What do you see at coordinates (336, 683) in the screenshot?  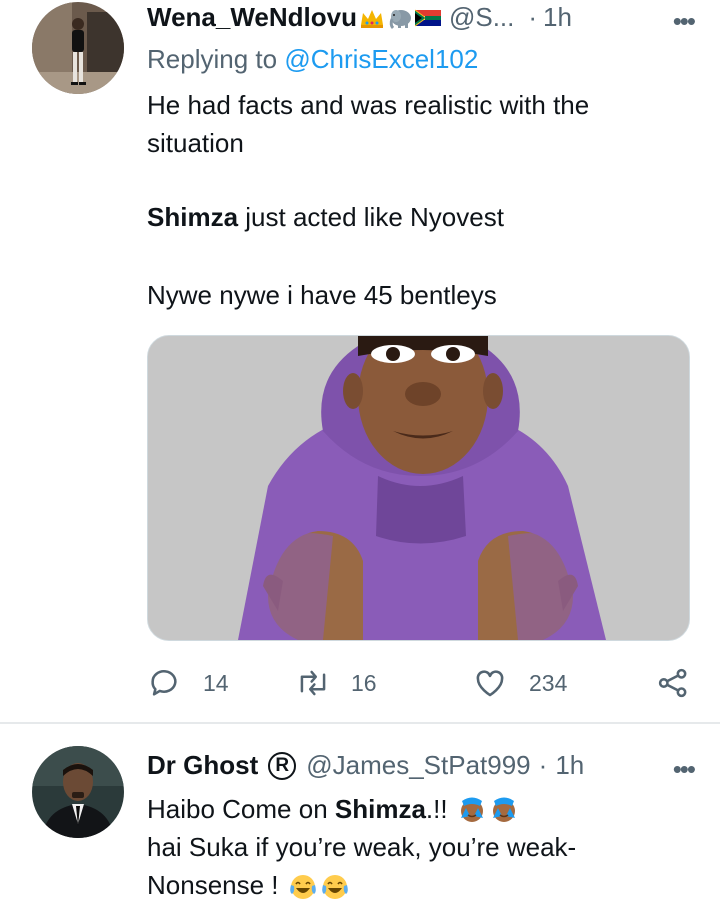 I see `retweet-button: 16` at bounding box center [336, 683].